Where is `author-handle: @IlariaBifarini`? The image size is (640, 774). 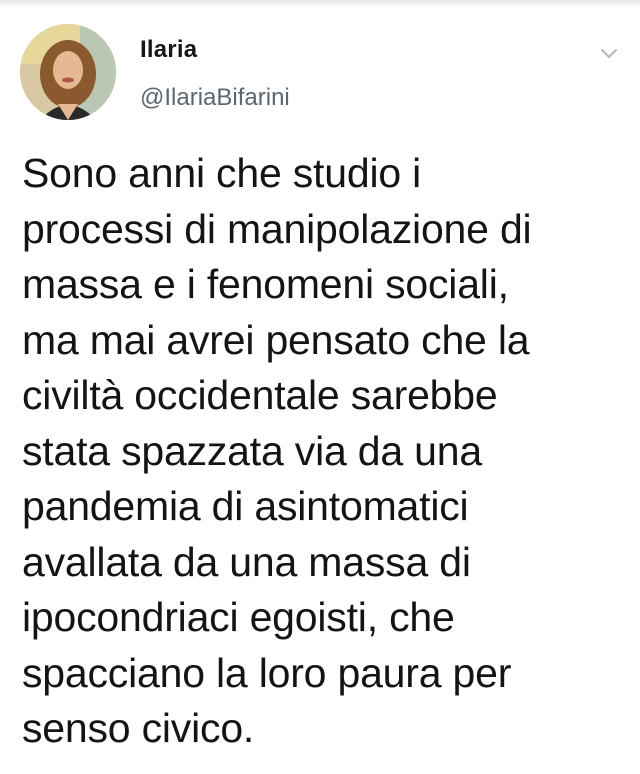 author-handle: @IlariaBifarini is located at coordinates (215, 98).